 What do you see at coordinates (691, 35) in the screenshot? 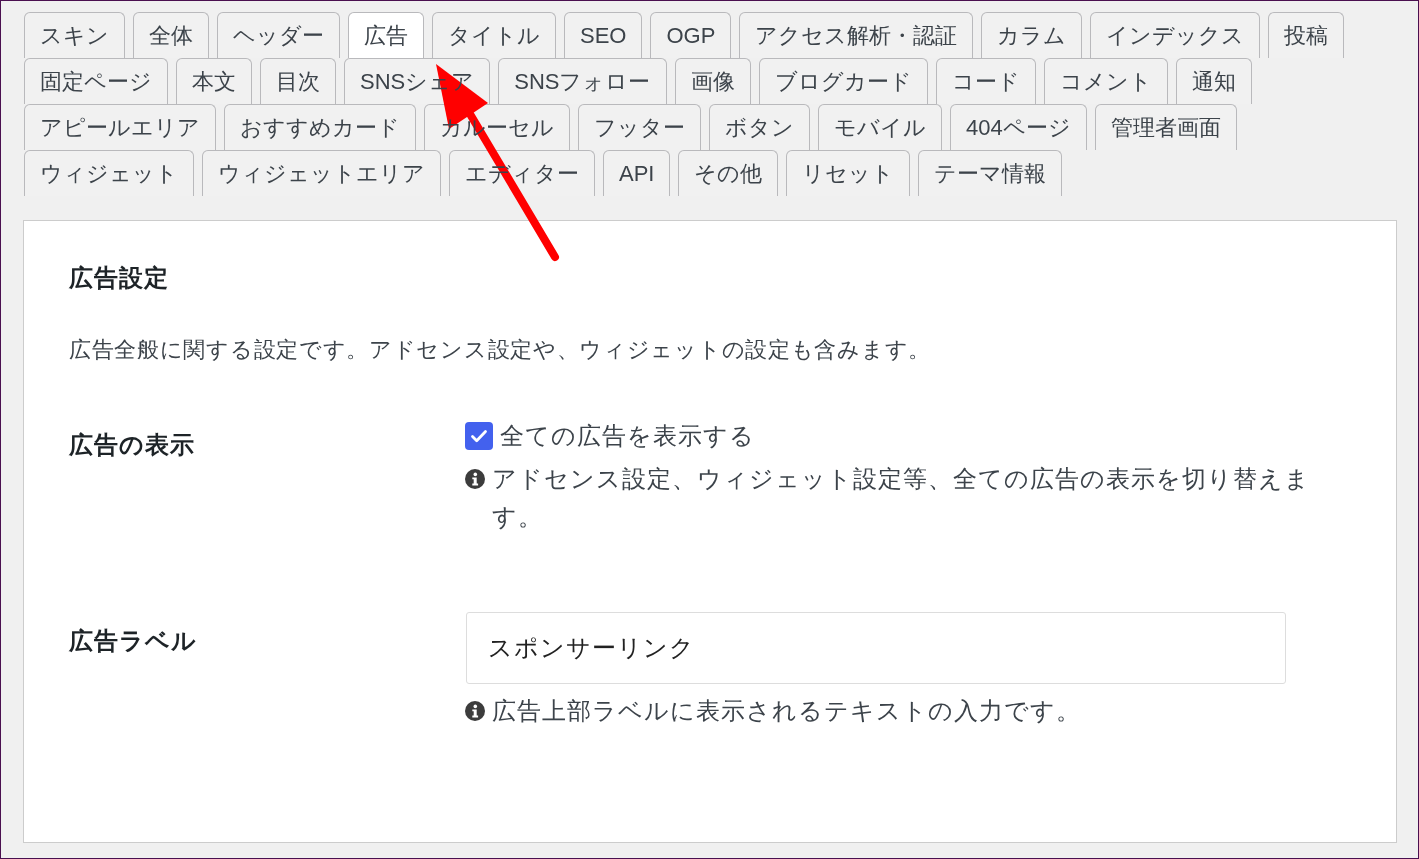
I see `tab: OGP` at bounding box center [691, 35].